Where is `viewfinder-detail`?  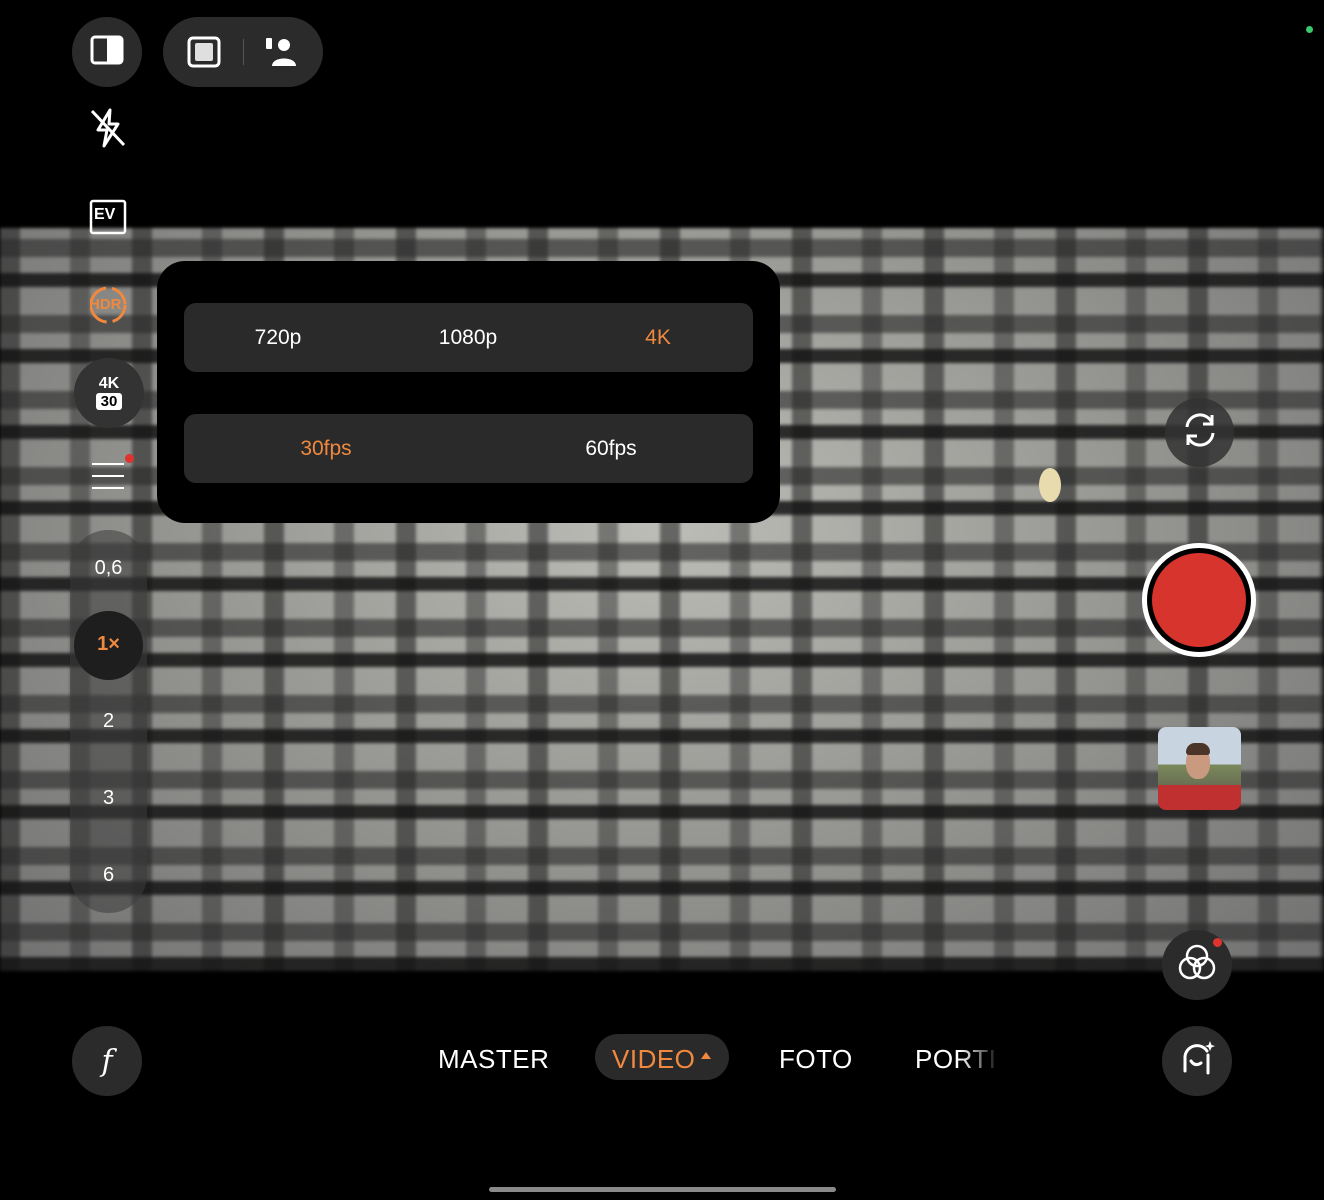 viewfinder-detail is located at coordinates (1050, 485).